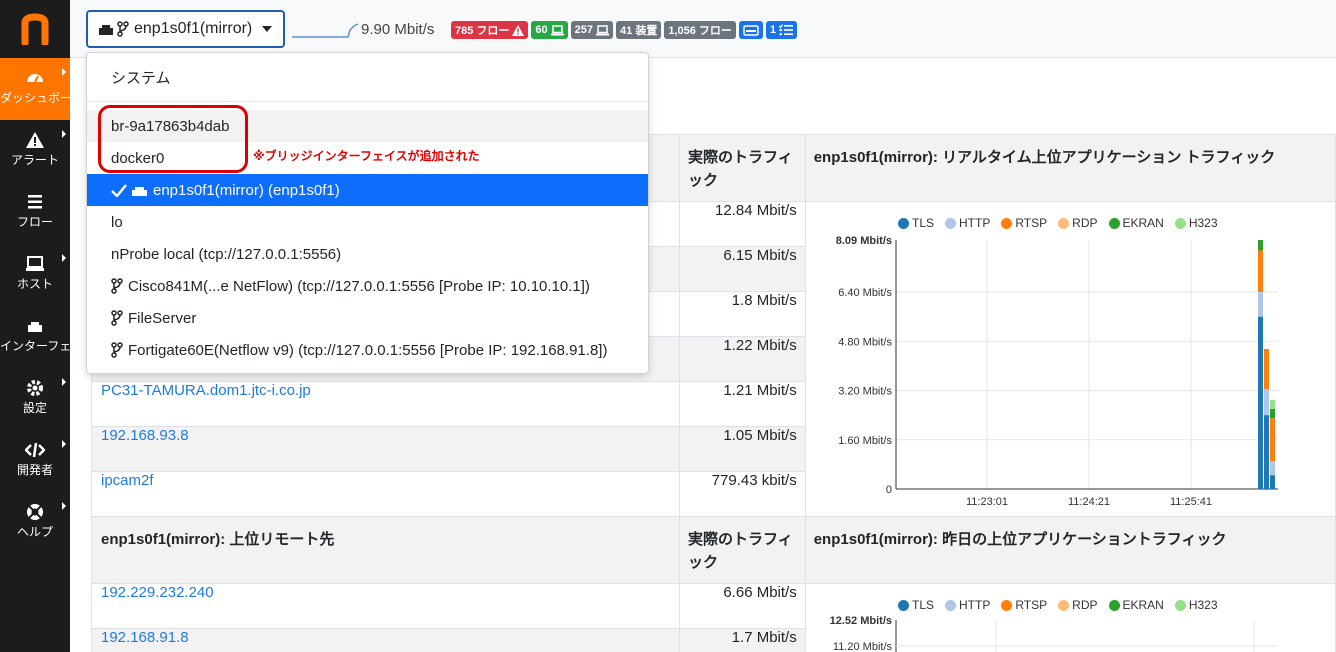  I want to click on dropdown-item-fileserver: FileServer, so click(367, 318).